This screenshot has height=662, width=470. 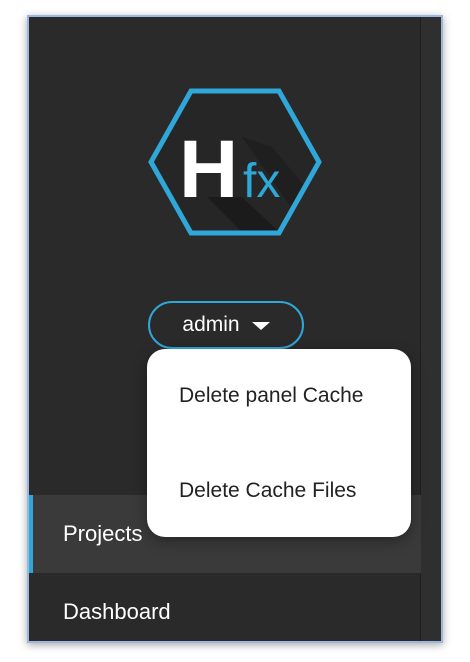 I want to click on sidebar-item-label: Dashboard, so click(x=117, y=611).